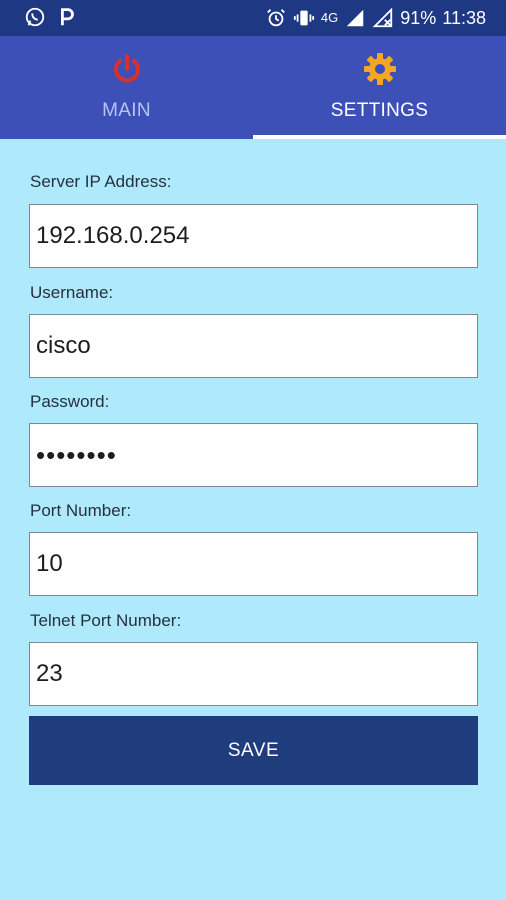 This screenshot has height=900, width=506. Describe the element at coordinates (72, 292) in the screenshot. I see `username-label: Username:` at that location.